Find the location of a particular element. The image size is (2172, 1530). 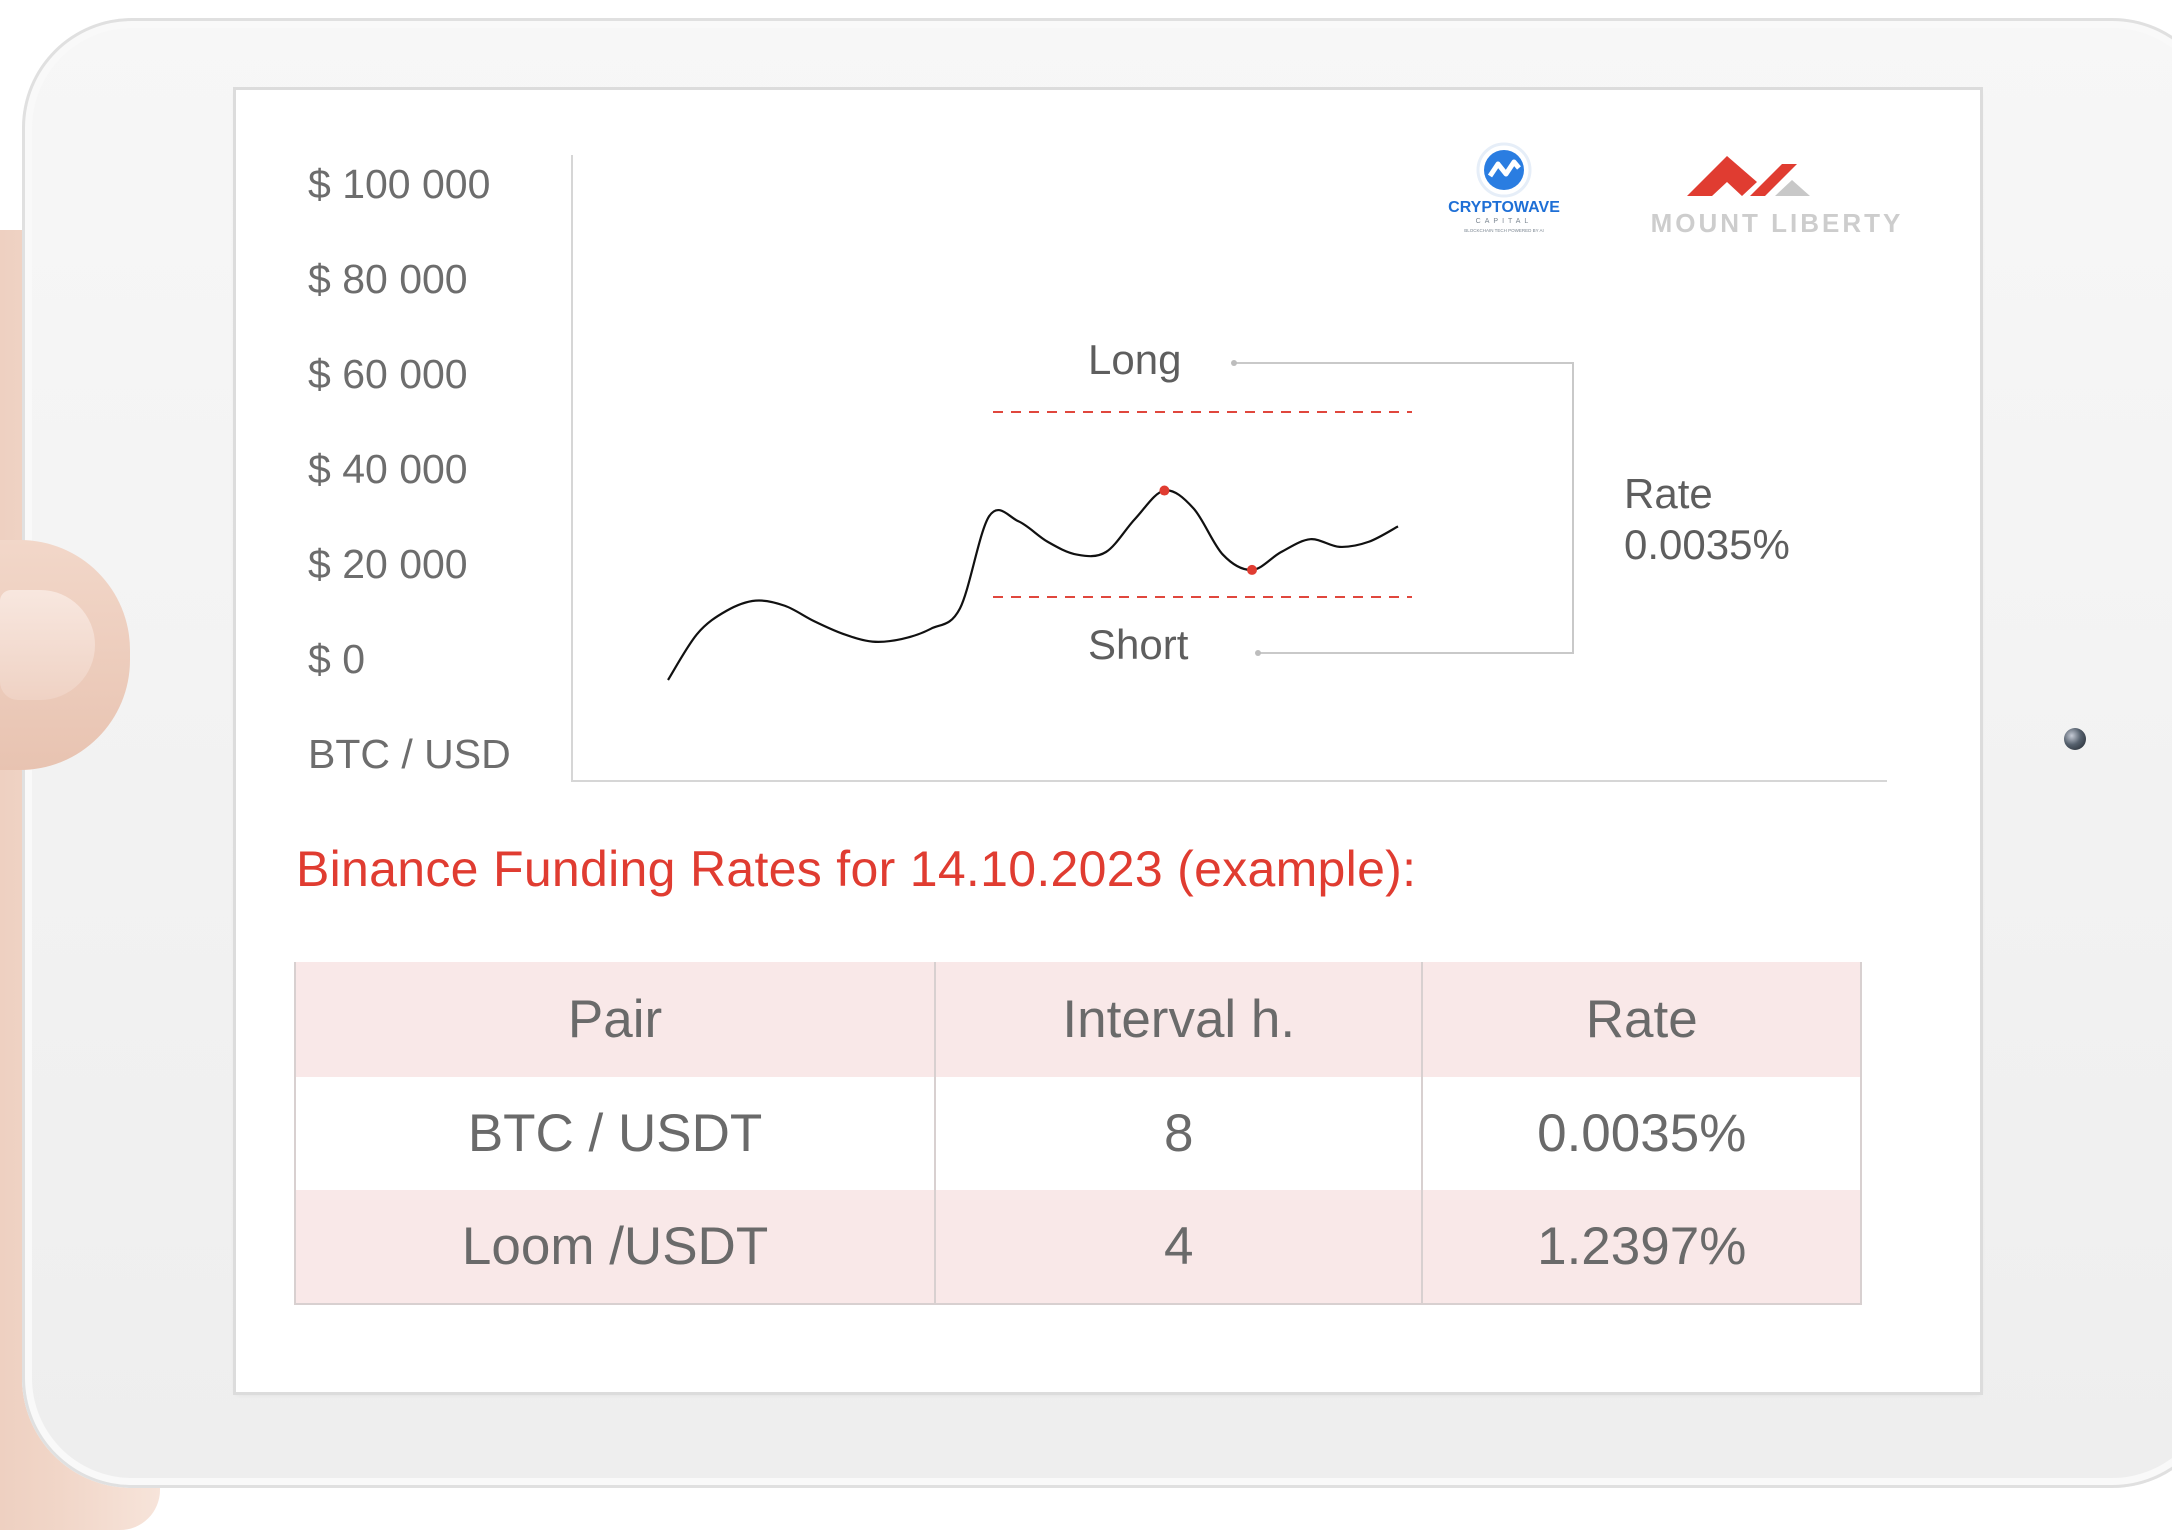

cell-rate: 0.0035% is located at coordinates (1641, 1133).